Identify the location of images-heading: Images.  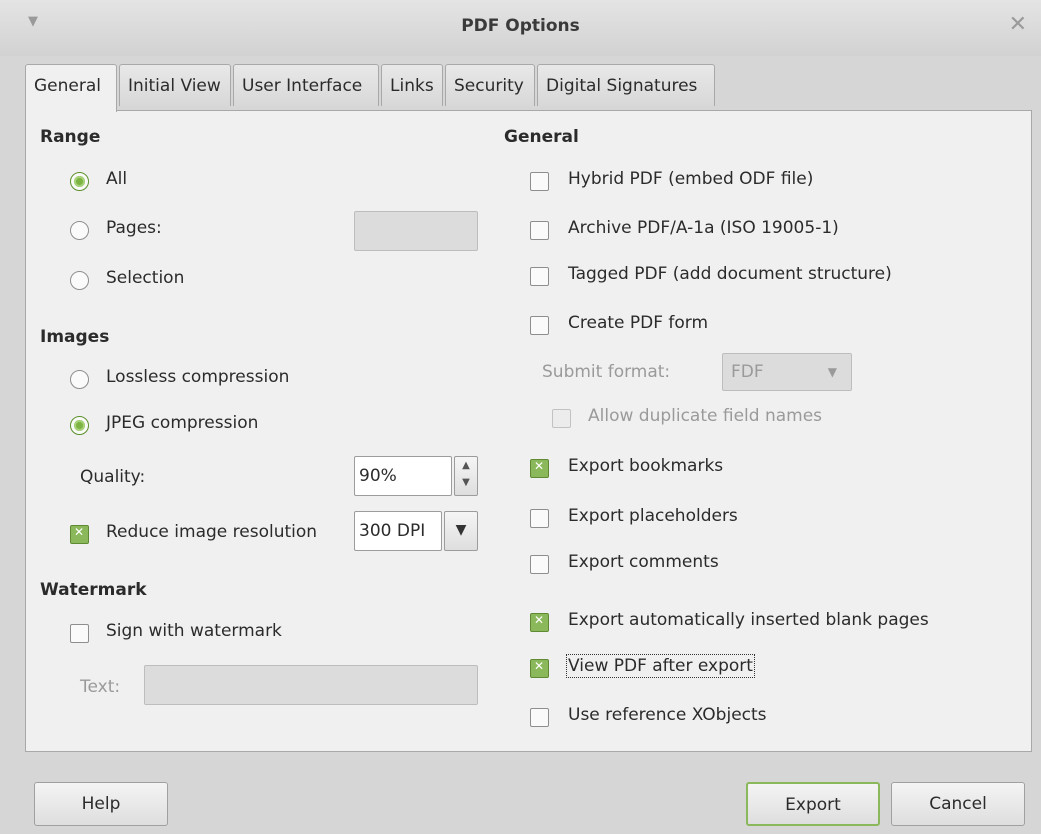
(75, 337).